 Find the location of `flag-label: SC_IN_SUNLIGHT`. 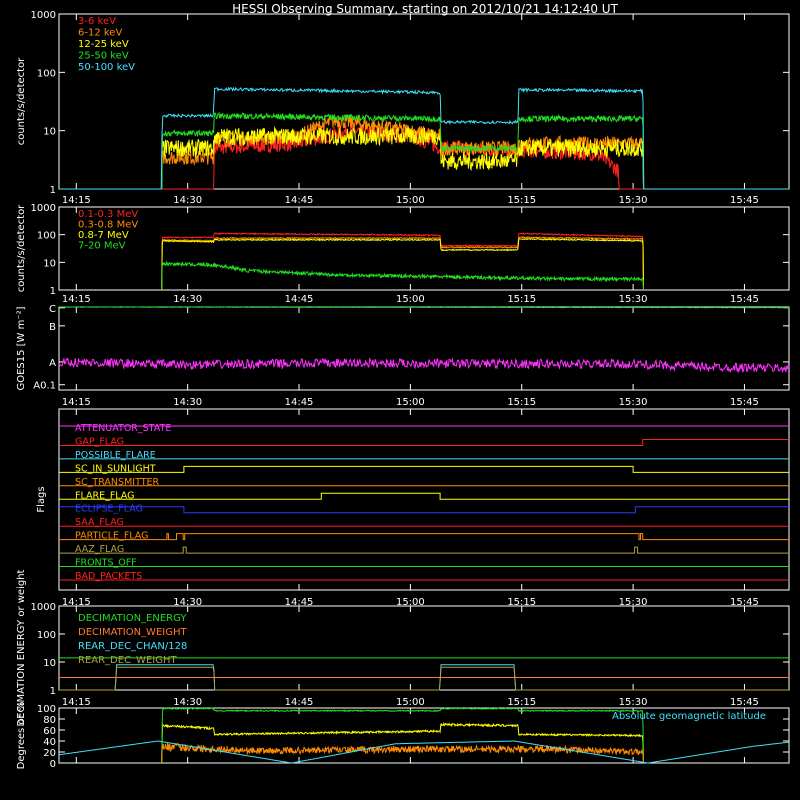

flag-label: SC_IN_SUNLIGHT is located at coordinates (115, 468).